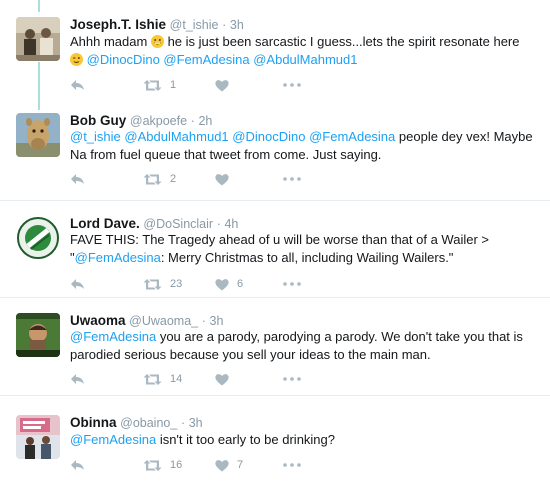 The image size is (550, 482). I want to click on user-name: Joseph.T. Ishie, so click(118, 24).